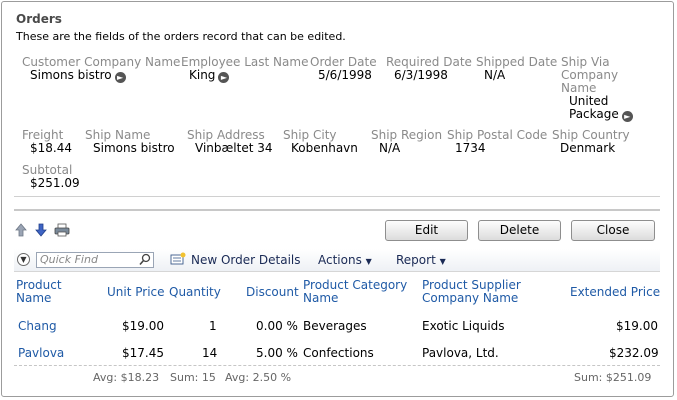  What do you see at coordinates (335, 326) in the screenshot?
I see `row-1-category: Beverages` at bounding box center [335, 326].